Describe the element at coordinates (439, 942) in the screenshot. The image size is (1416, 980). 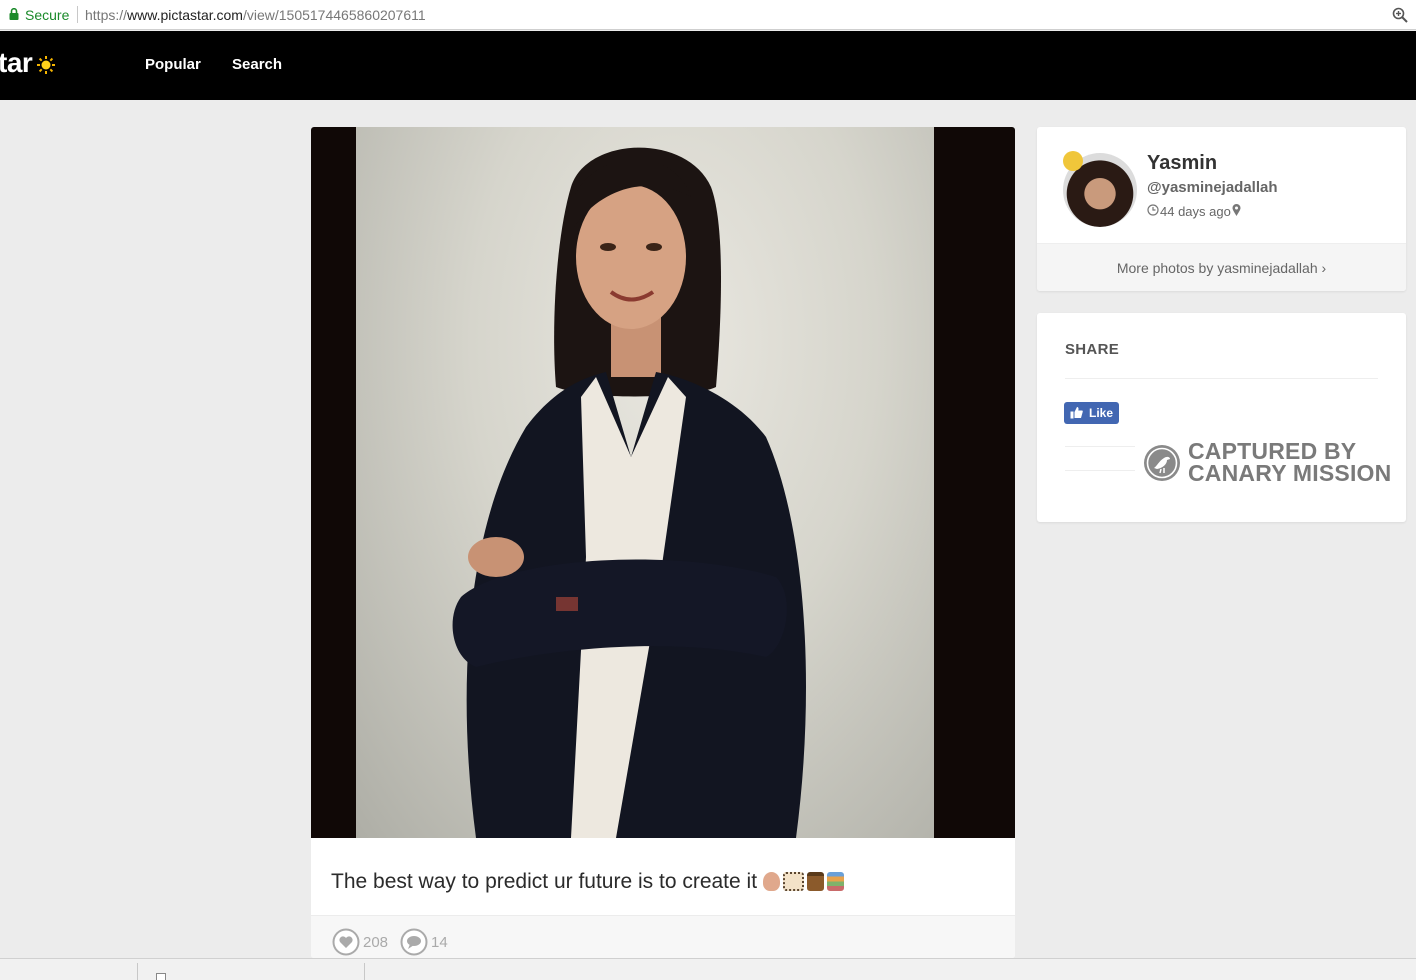
I see `comments-count: 14` at that location.